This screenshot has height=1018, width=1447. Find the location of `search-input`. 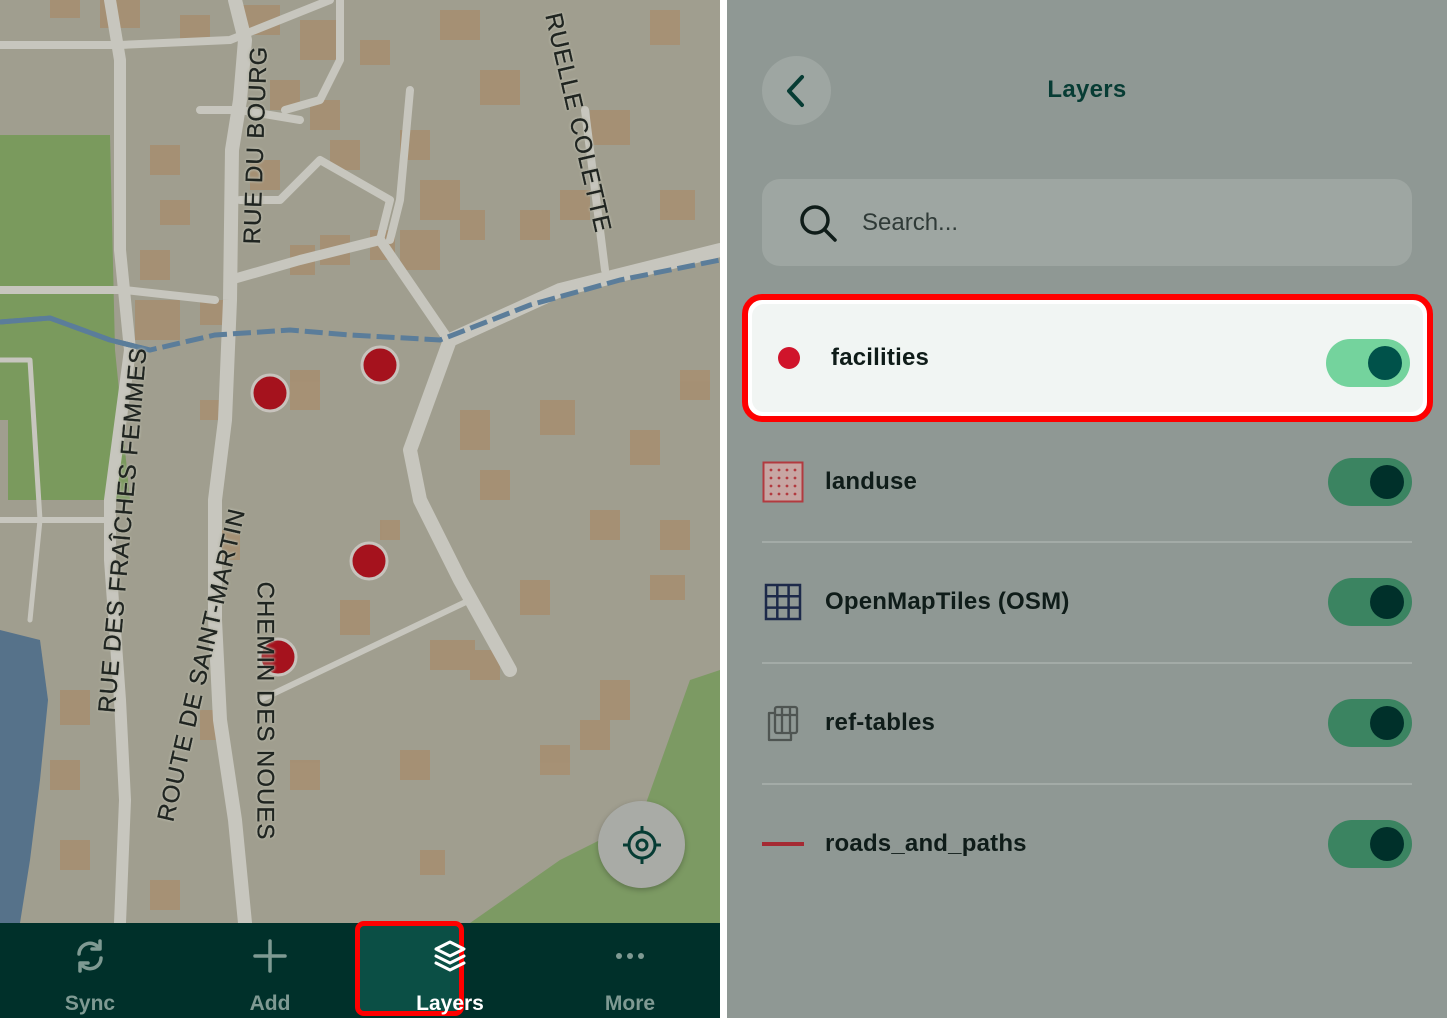

search-input is located at coordinates (1122, 222).